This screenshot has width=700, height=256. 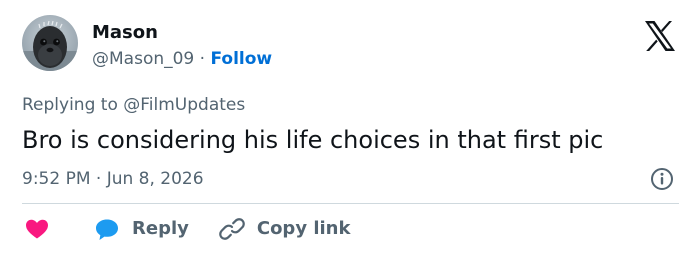 What do you see at coordinates (160, 228) in the screenshot?
I see `reply-label: Reply` at bounding box center [160, 228].